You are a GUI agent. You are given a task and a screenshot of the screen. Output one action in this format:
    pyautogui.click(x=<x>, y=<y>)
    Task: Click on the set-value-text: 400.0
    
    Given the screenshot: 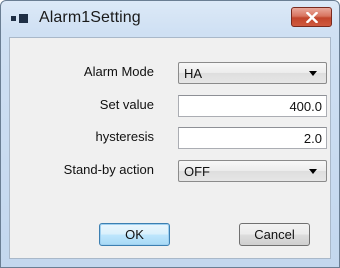 What is the action you would take?
    pyautogui.click(x=305, y=106)
    